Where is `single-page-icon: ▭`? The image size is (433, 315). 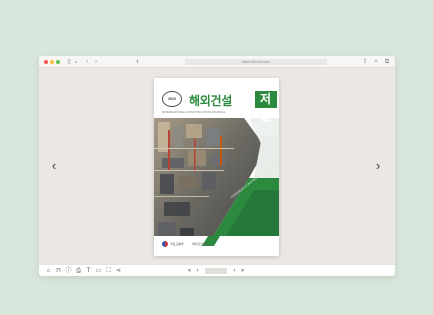
single-page-icon: ▭ is located at coordinates (98, 271).